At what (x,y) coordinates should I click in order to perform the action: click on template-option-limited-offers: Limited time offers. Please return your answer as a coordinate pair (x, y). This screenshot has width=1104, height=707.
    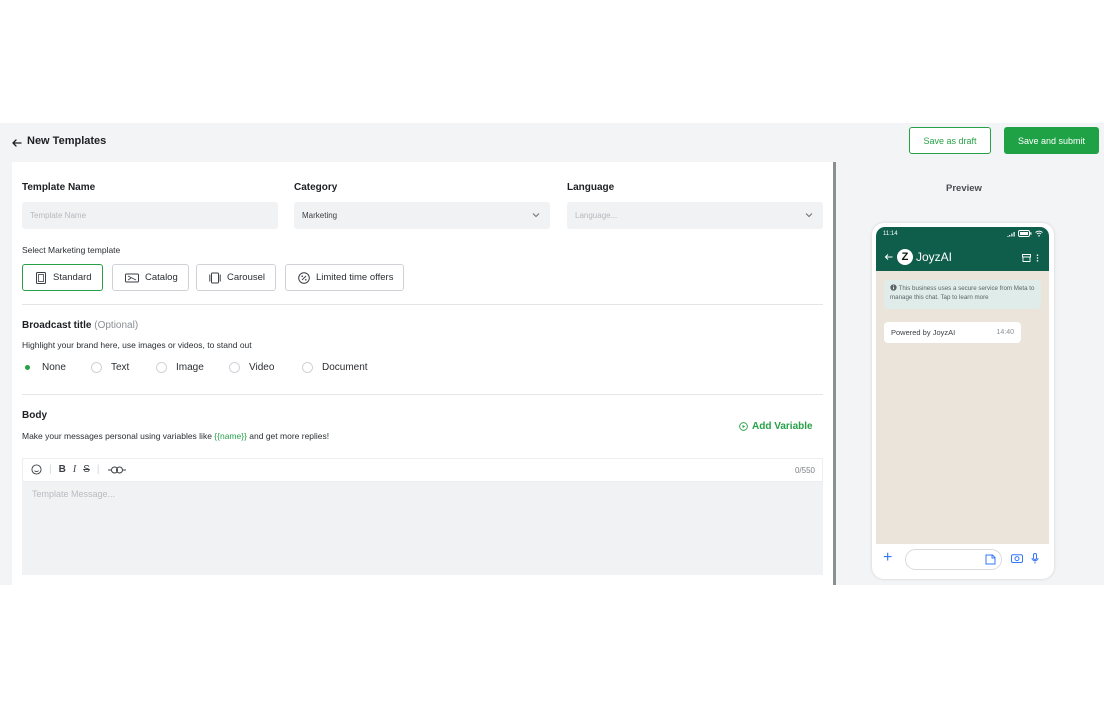
    Looking at the image, I should click on (345, 277).